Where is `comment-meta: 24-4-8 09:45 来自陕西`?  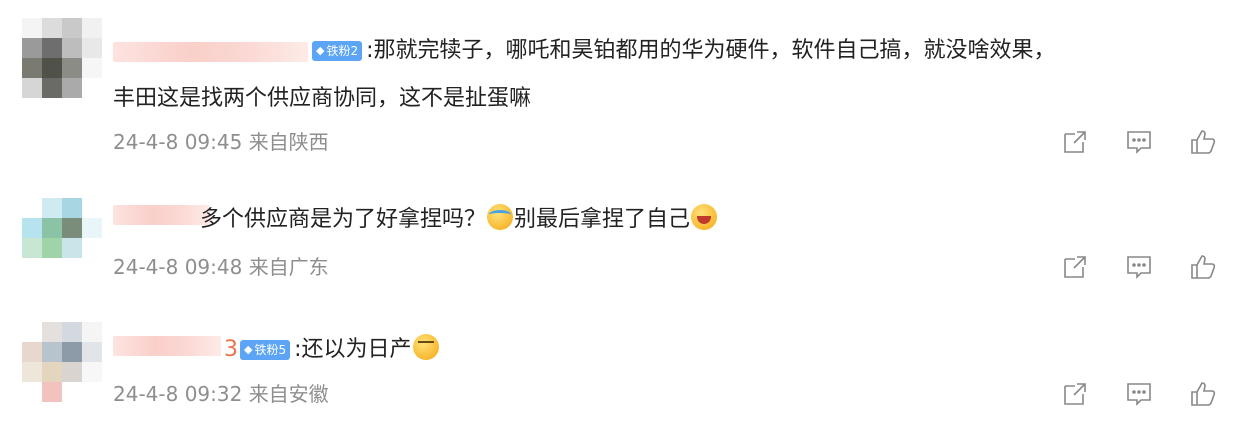
comment-meta: 24-4-8 09:45 来自陕西 is located at coordinates (221, 142).